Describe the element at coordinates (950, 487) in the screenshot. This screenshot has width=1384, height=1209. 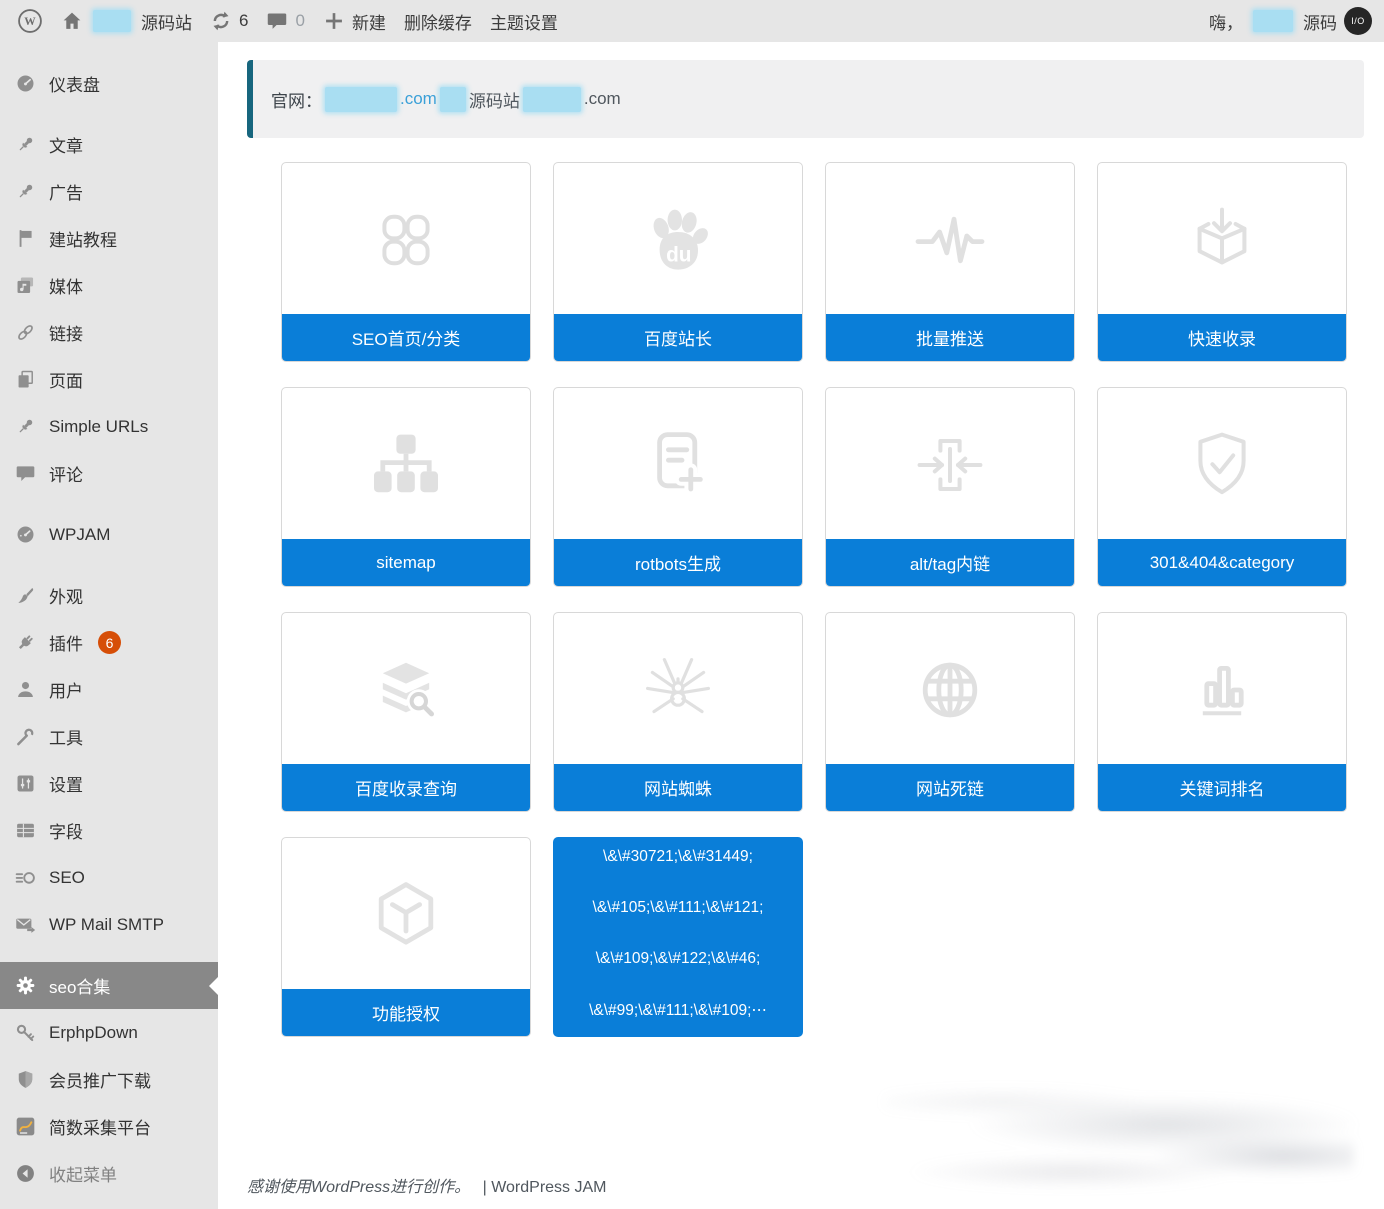
I see `tool-card-alt-tag-innerlink: alt/tag内链` at that location.